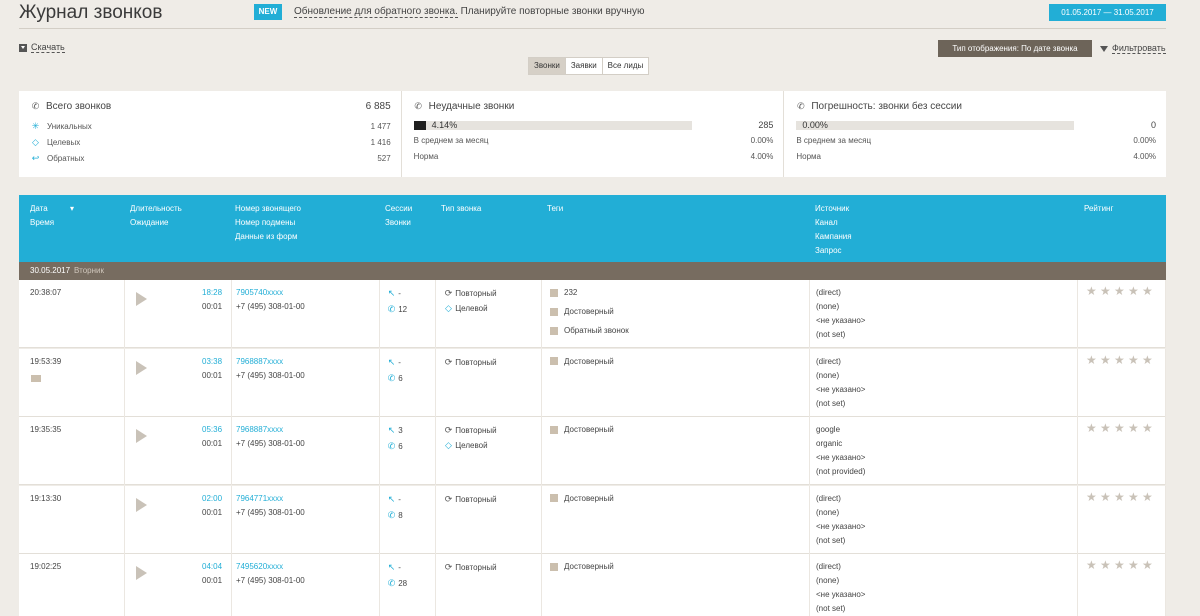 This screenshot has width=1200, height=616. I want to click on source-line: (none), so click(828, 512).